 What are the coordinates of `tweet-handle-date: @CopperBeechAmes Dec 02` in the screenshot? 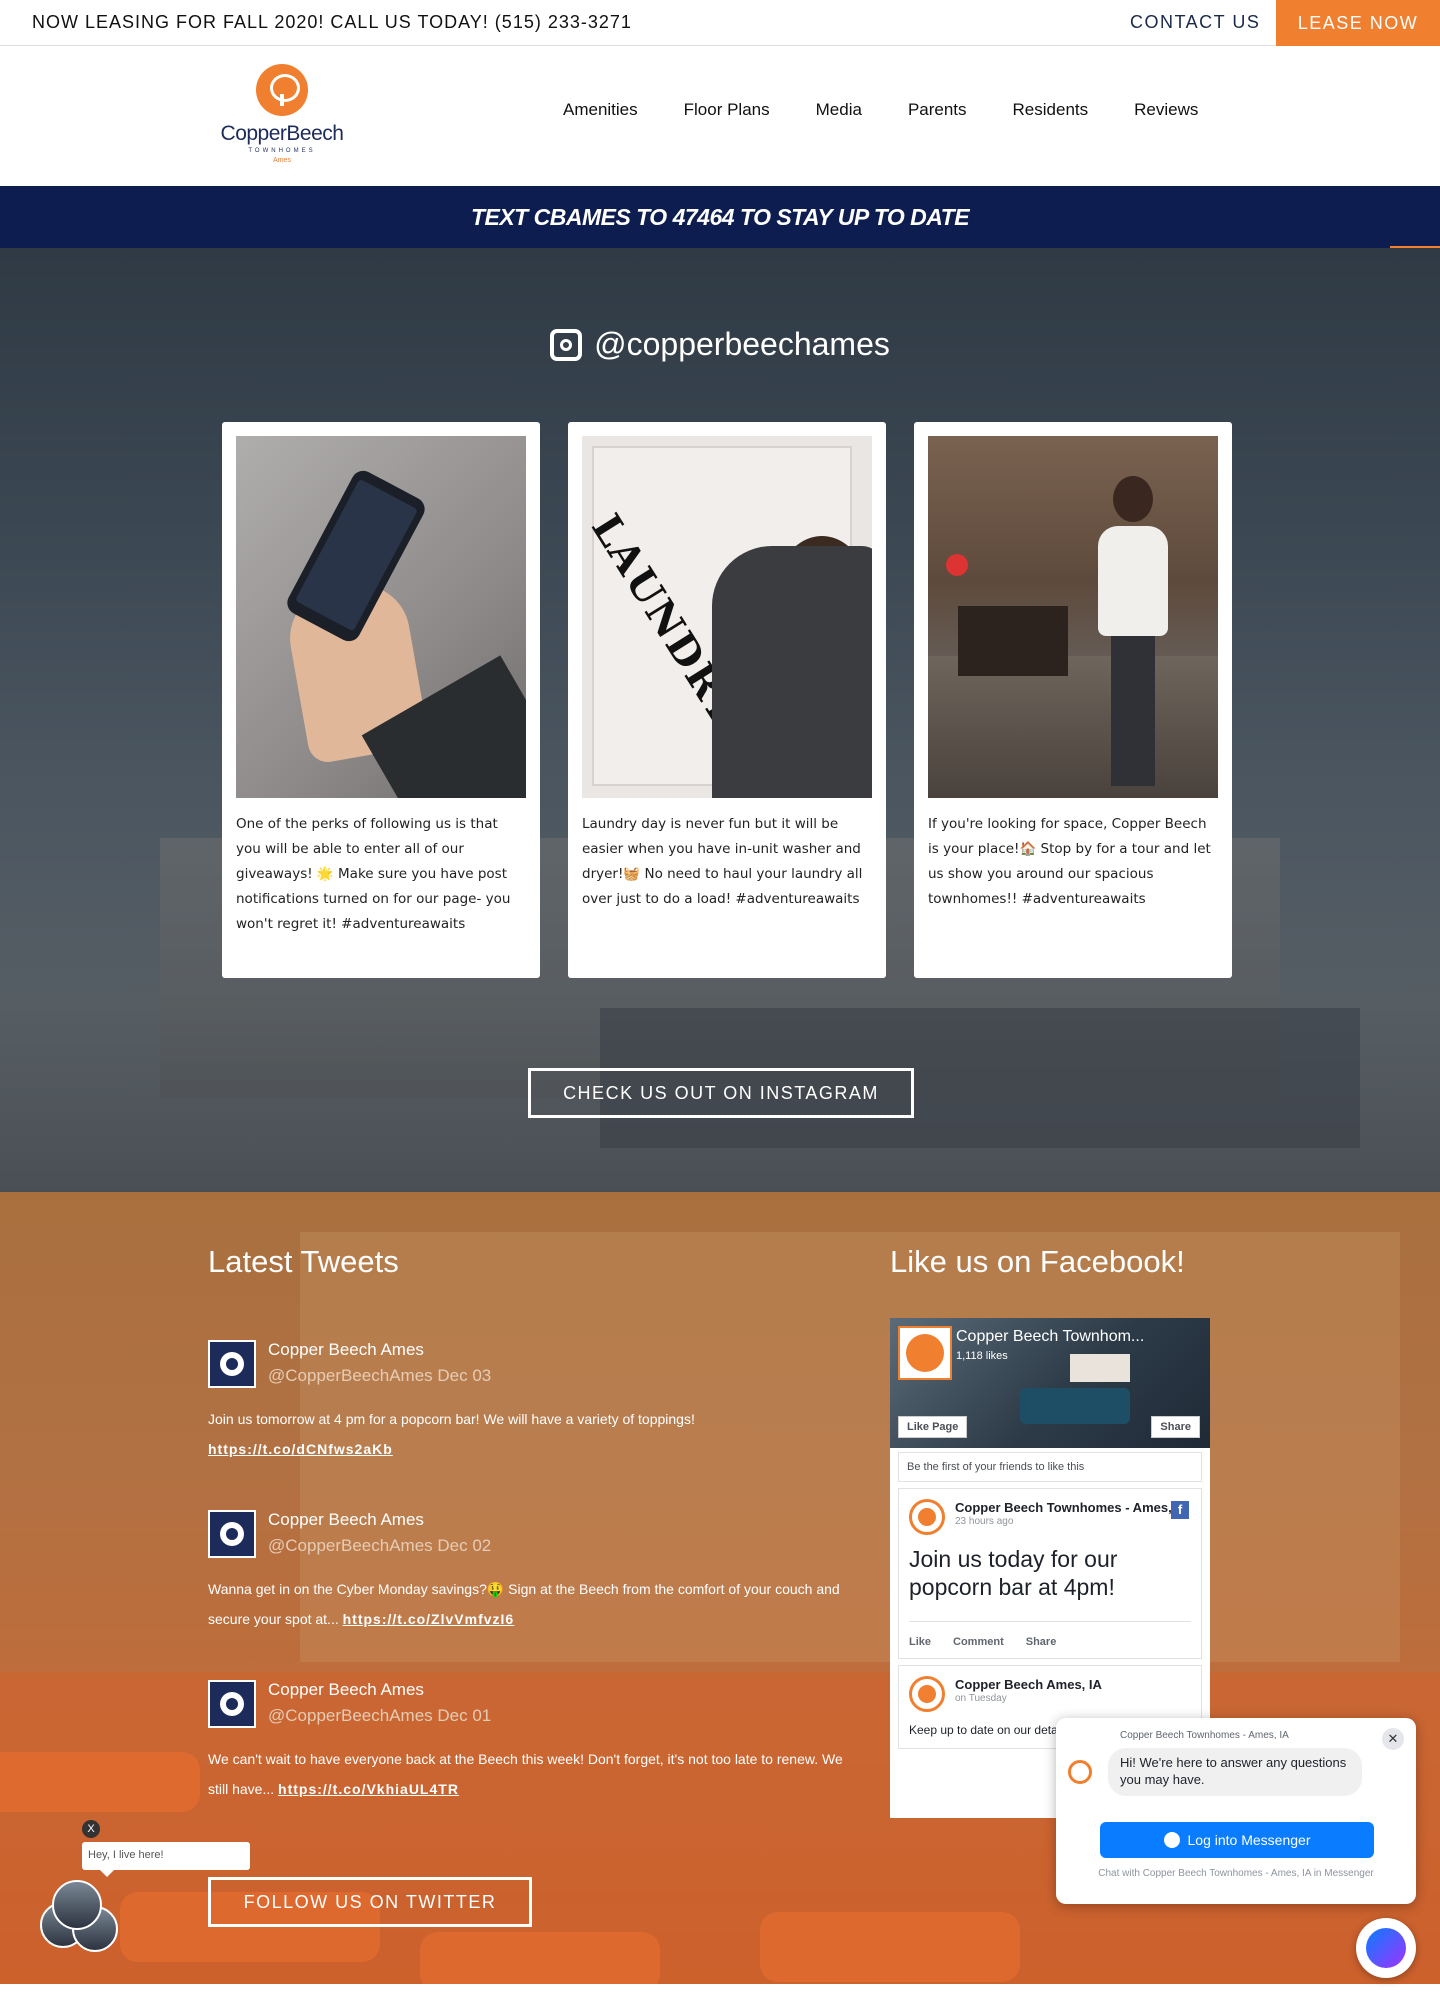 It's located at (380, 1545).